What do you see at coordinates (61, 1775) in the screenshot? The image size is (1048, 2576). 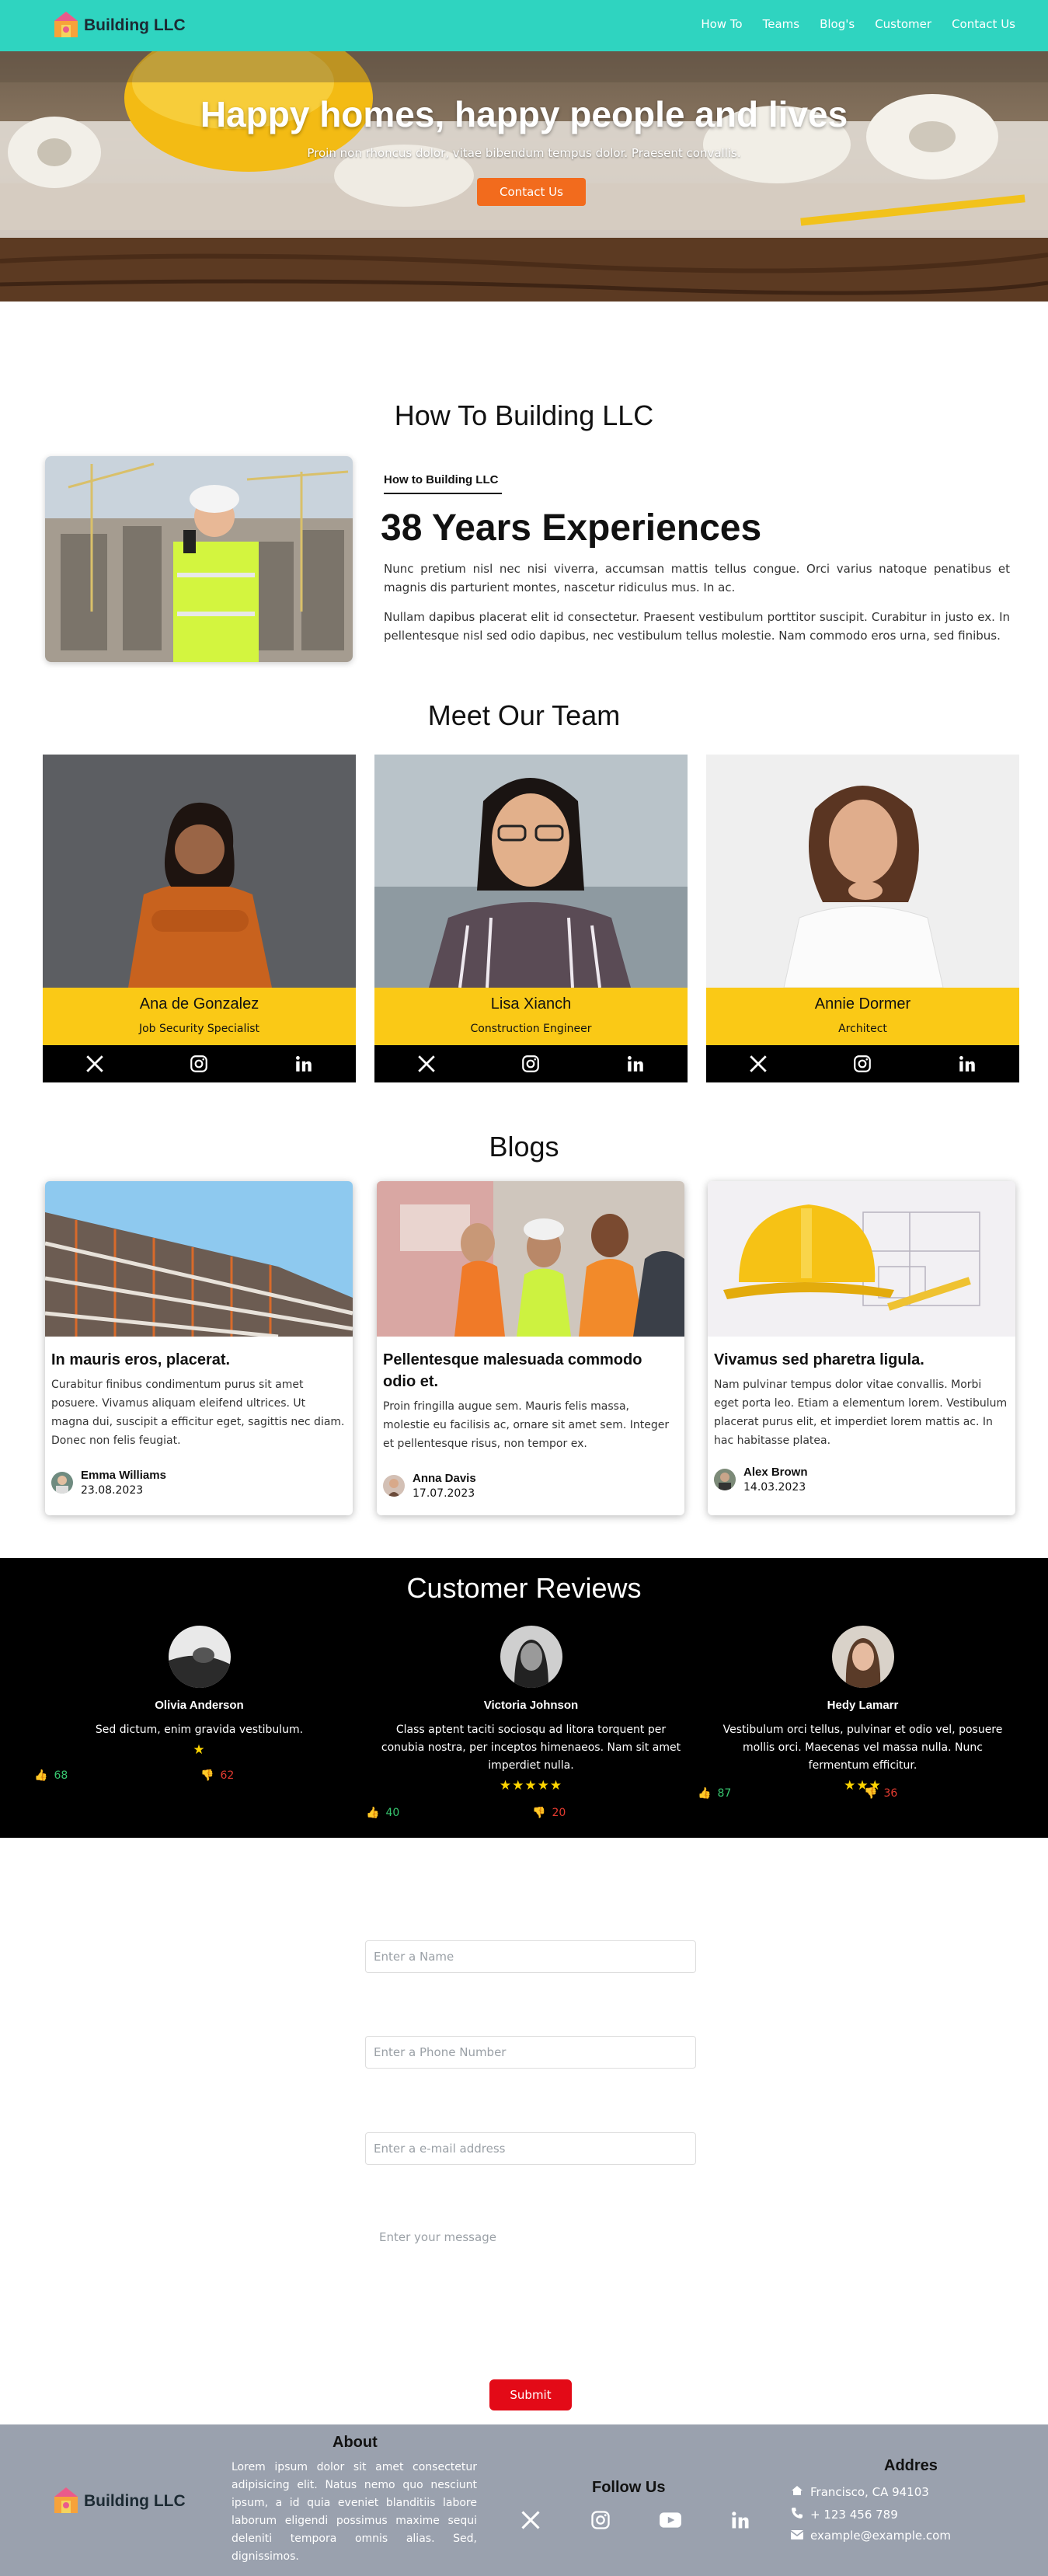 I see `like-count: 68` at bounding box center [61, 1775].